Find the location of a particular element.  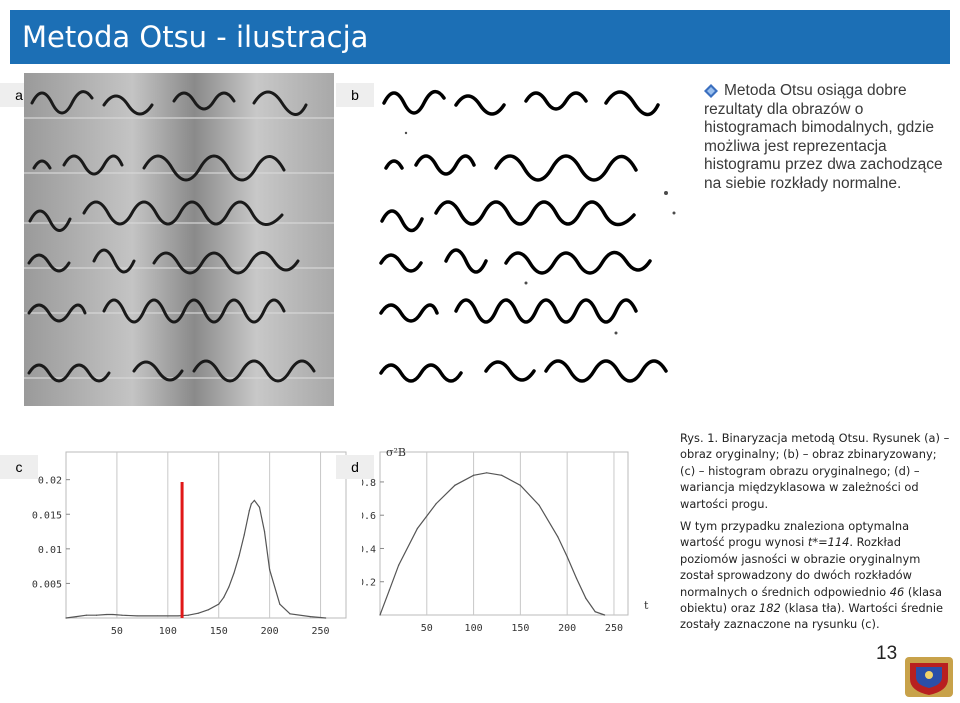

y-tick-label: 0.2 is located at coordinates (369, 583).